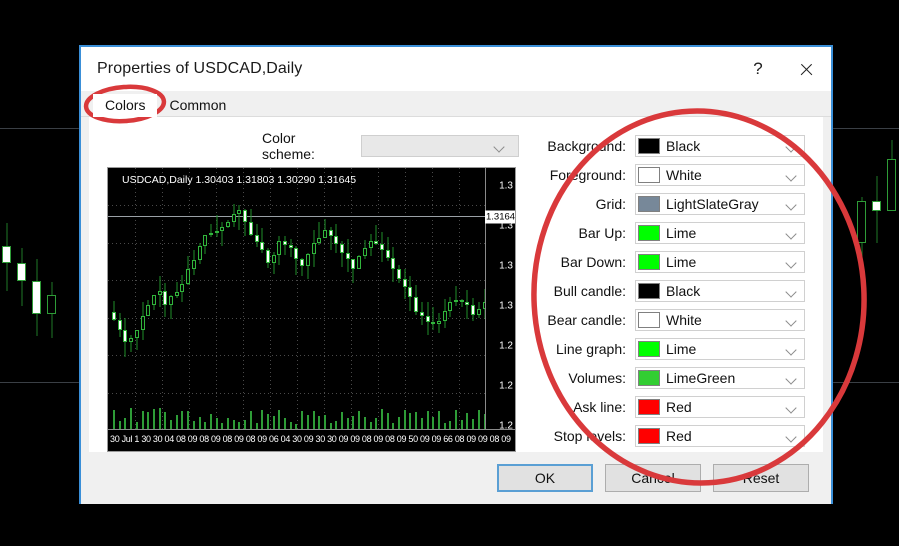 Image resolution: width=899 pixels, height=546 pixels. I want to click on tab-colors: Colors, so click(125, 105).